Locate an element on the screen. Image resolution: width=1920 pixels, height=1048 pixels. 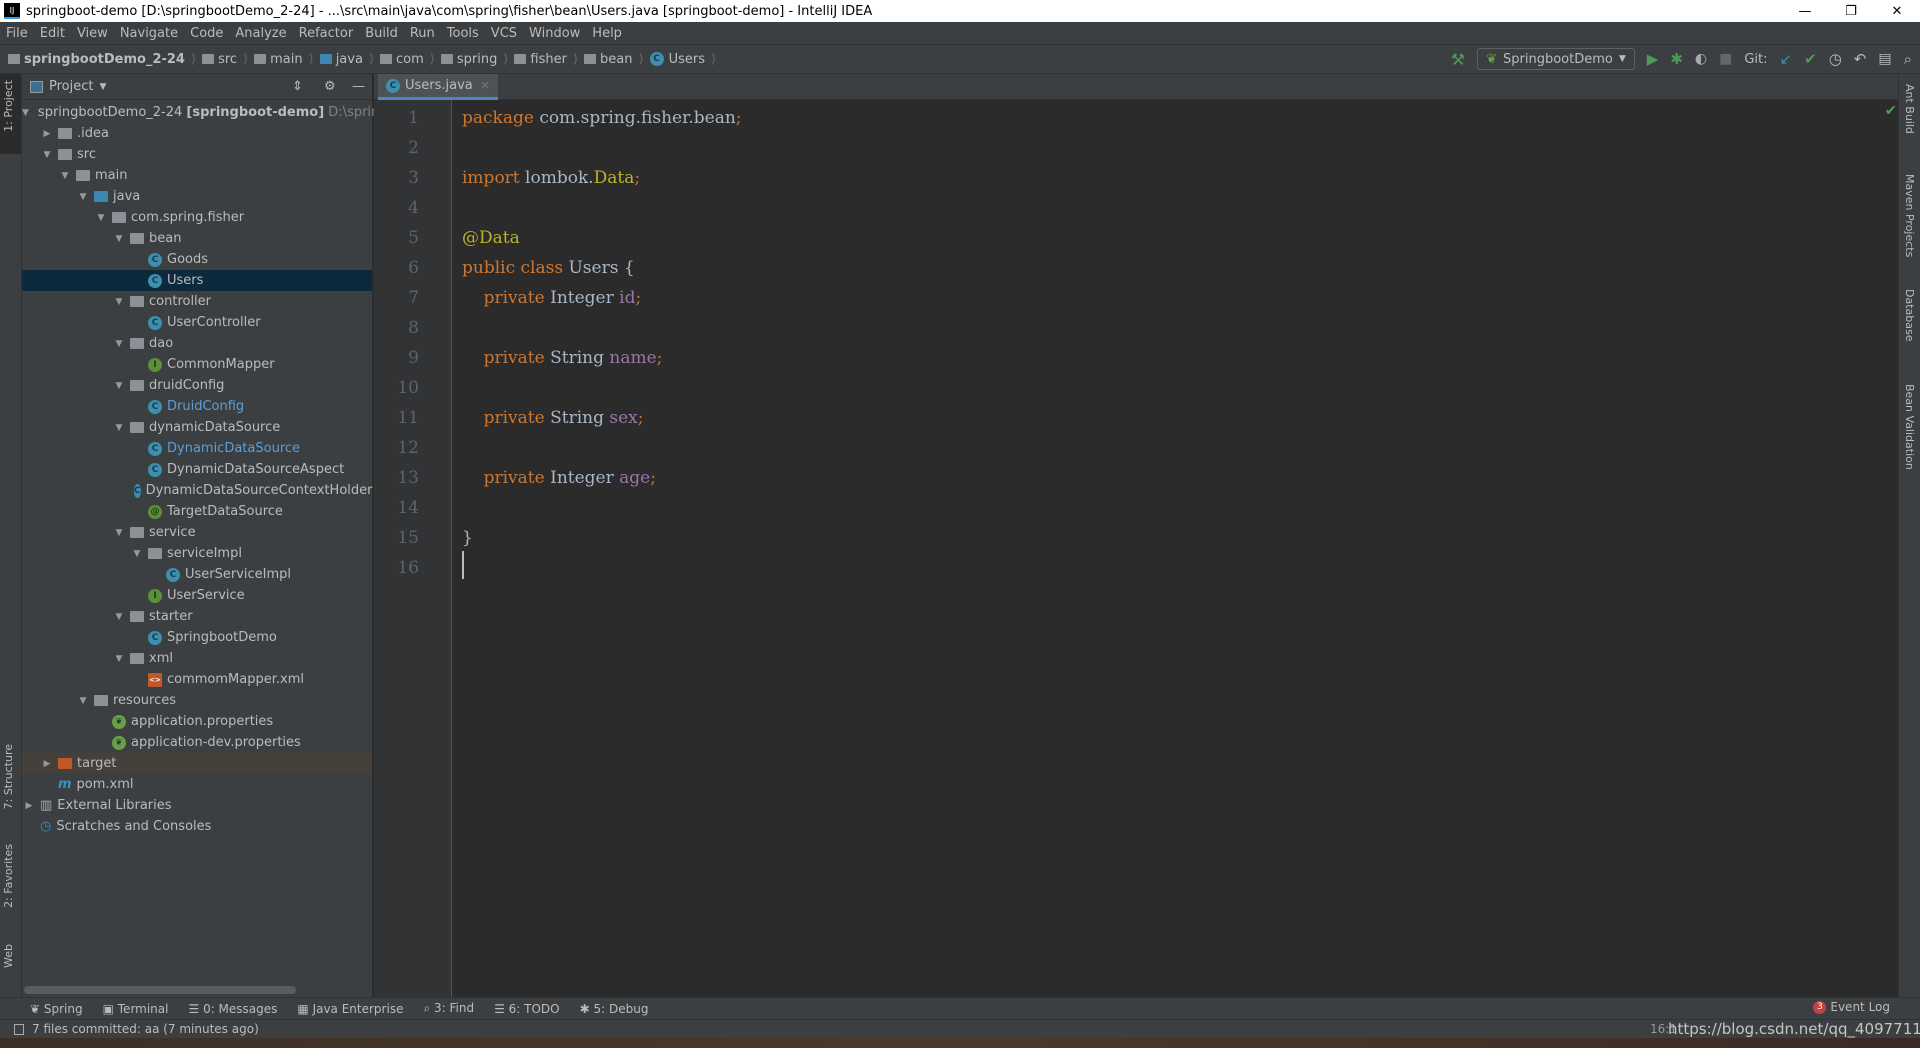
horizontal-scrollbar is located at coordinates (160, 990).